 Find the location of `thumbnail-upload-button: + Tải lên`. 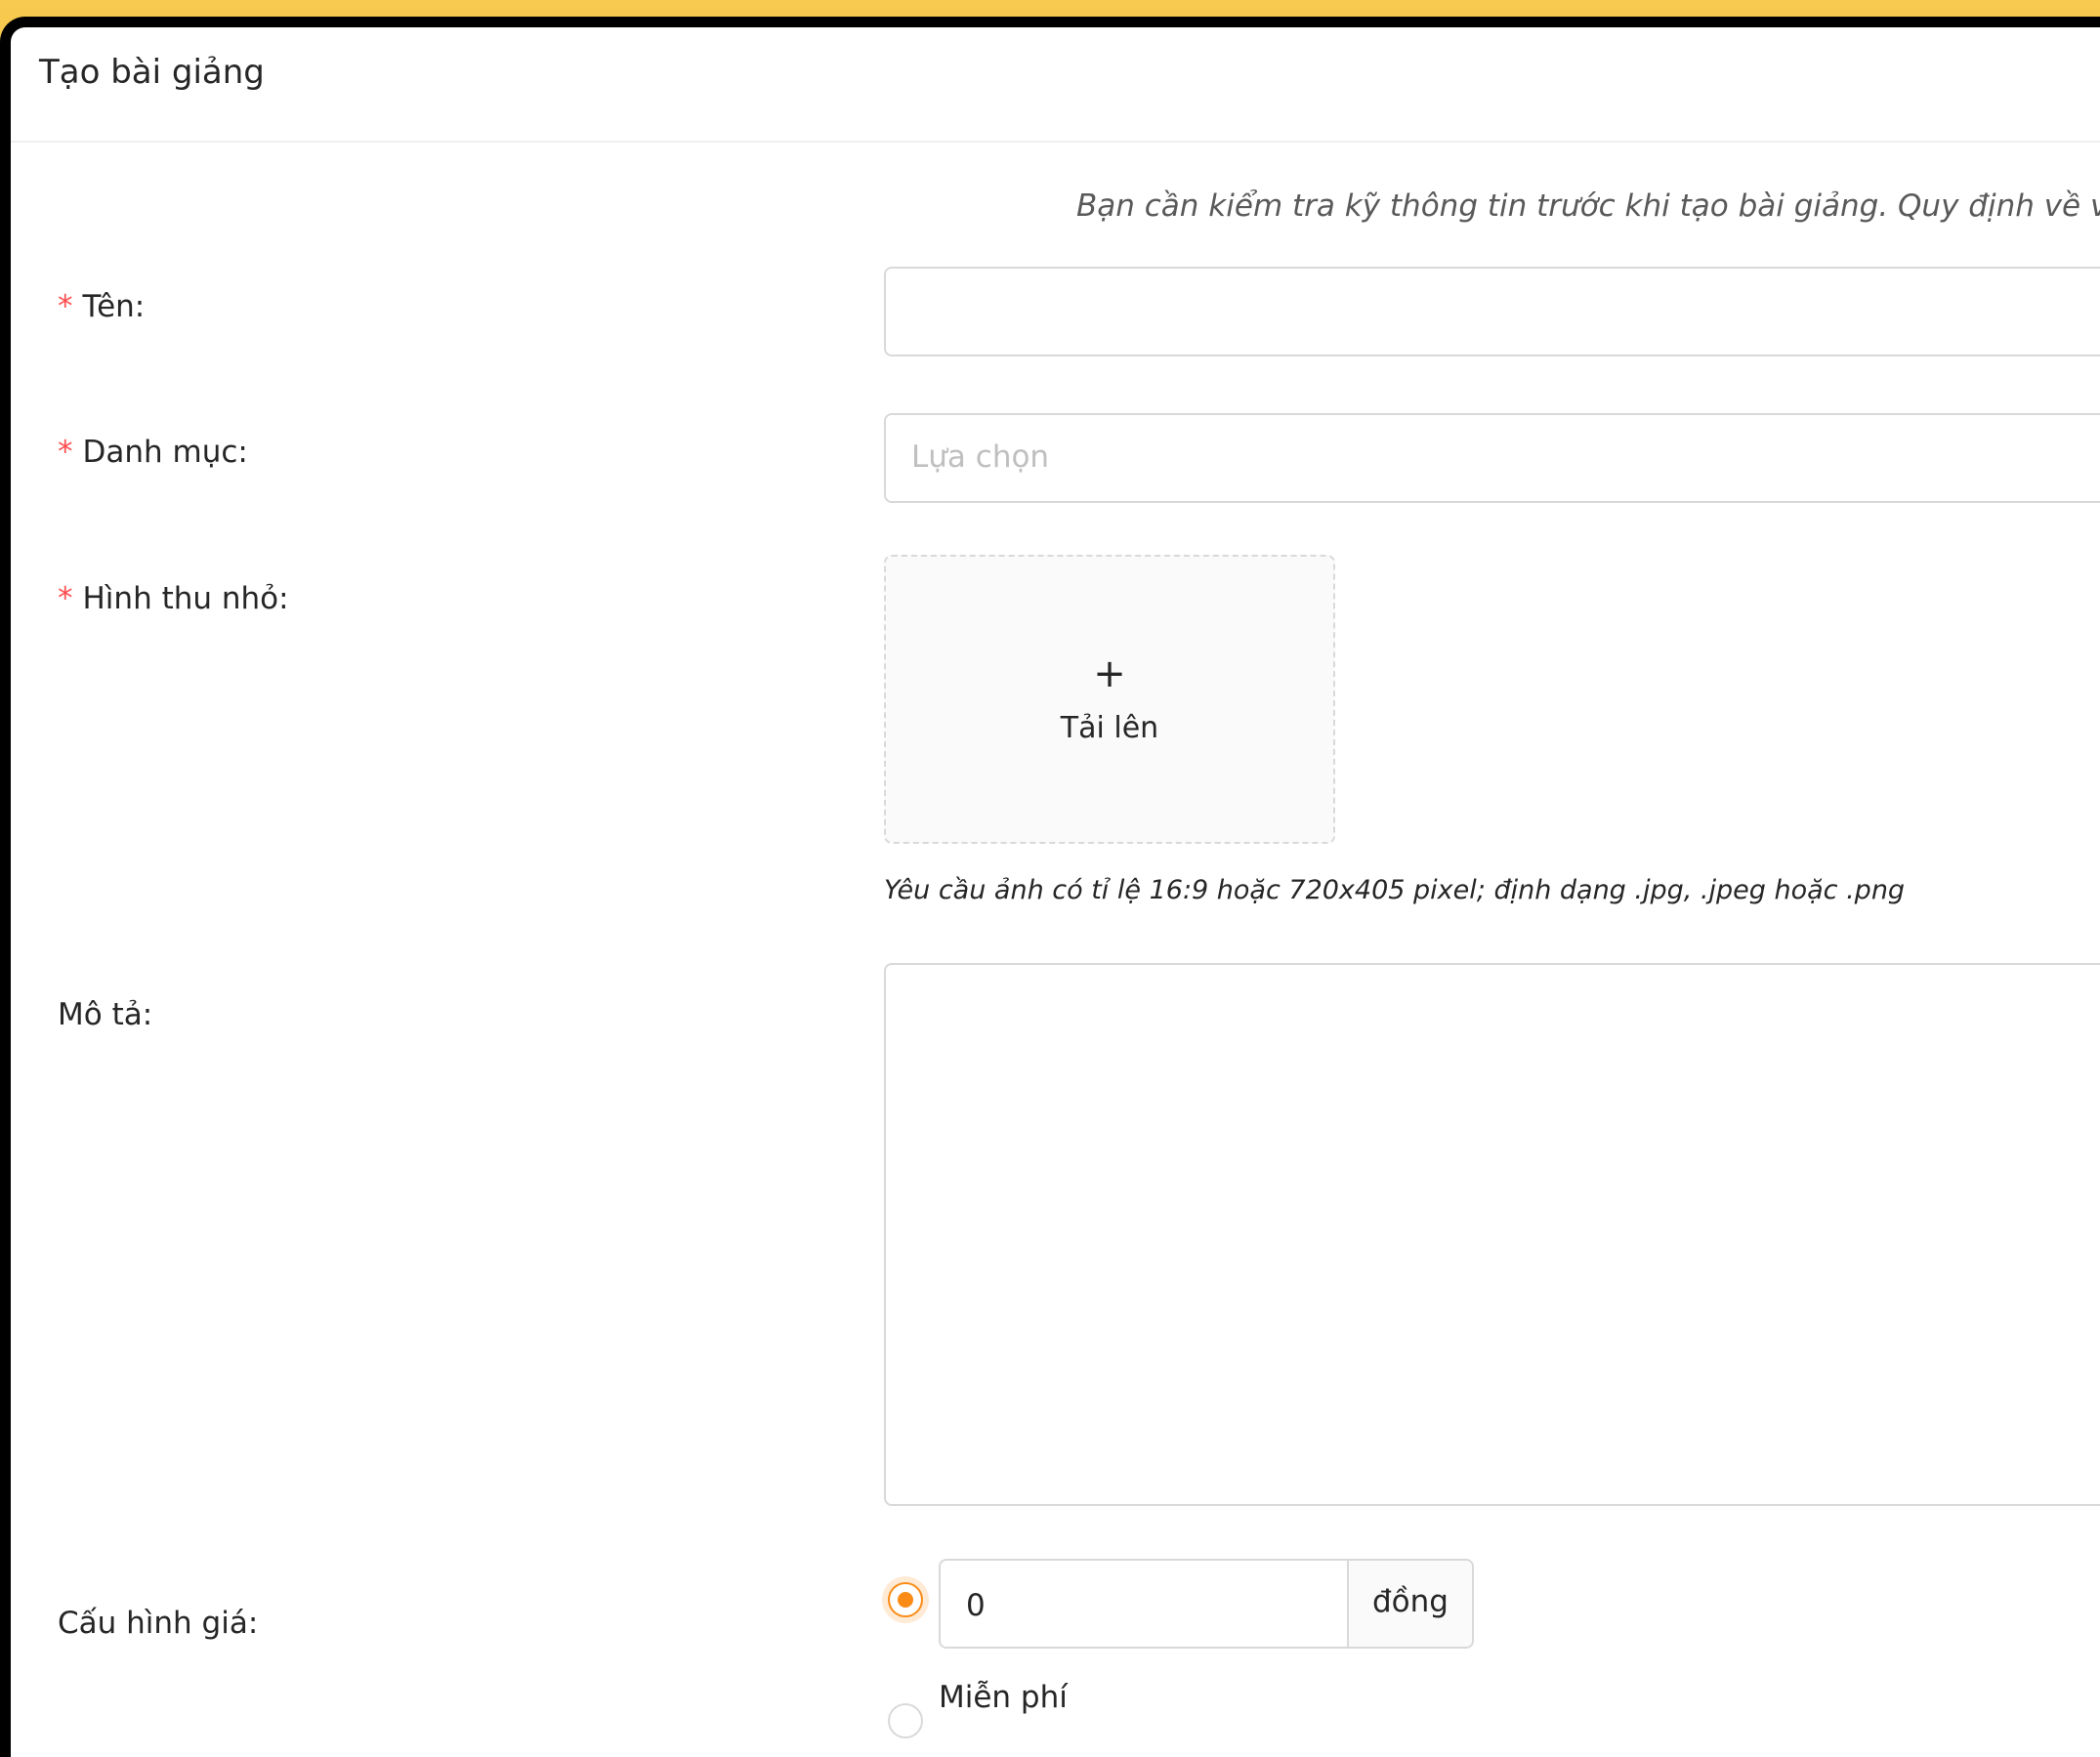

thumbnail-upload-button: + Tải lên is located at coordinates (1109, 699).